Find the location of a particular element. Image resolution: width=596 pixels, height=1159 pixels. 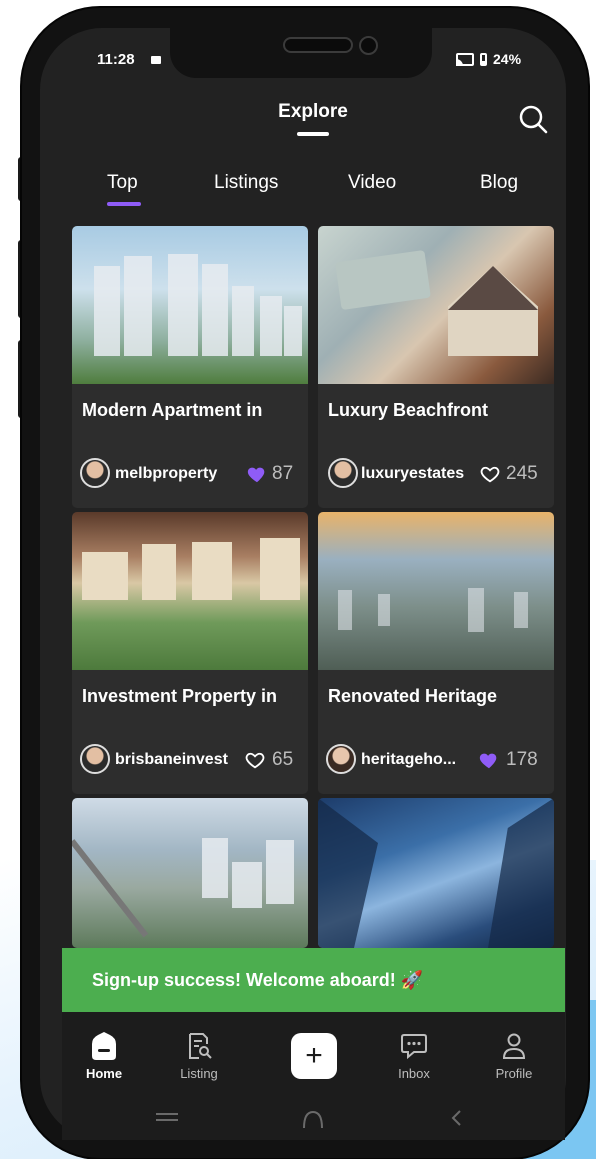

battery-icon is located at coordinates (483, 59).